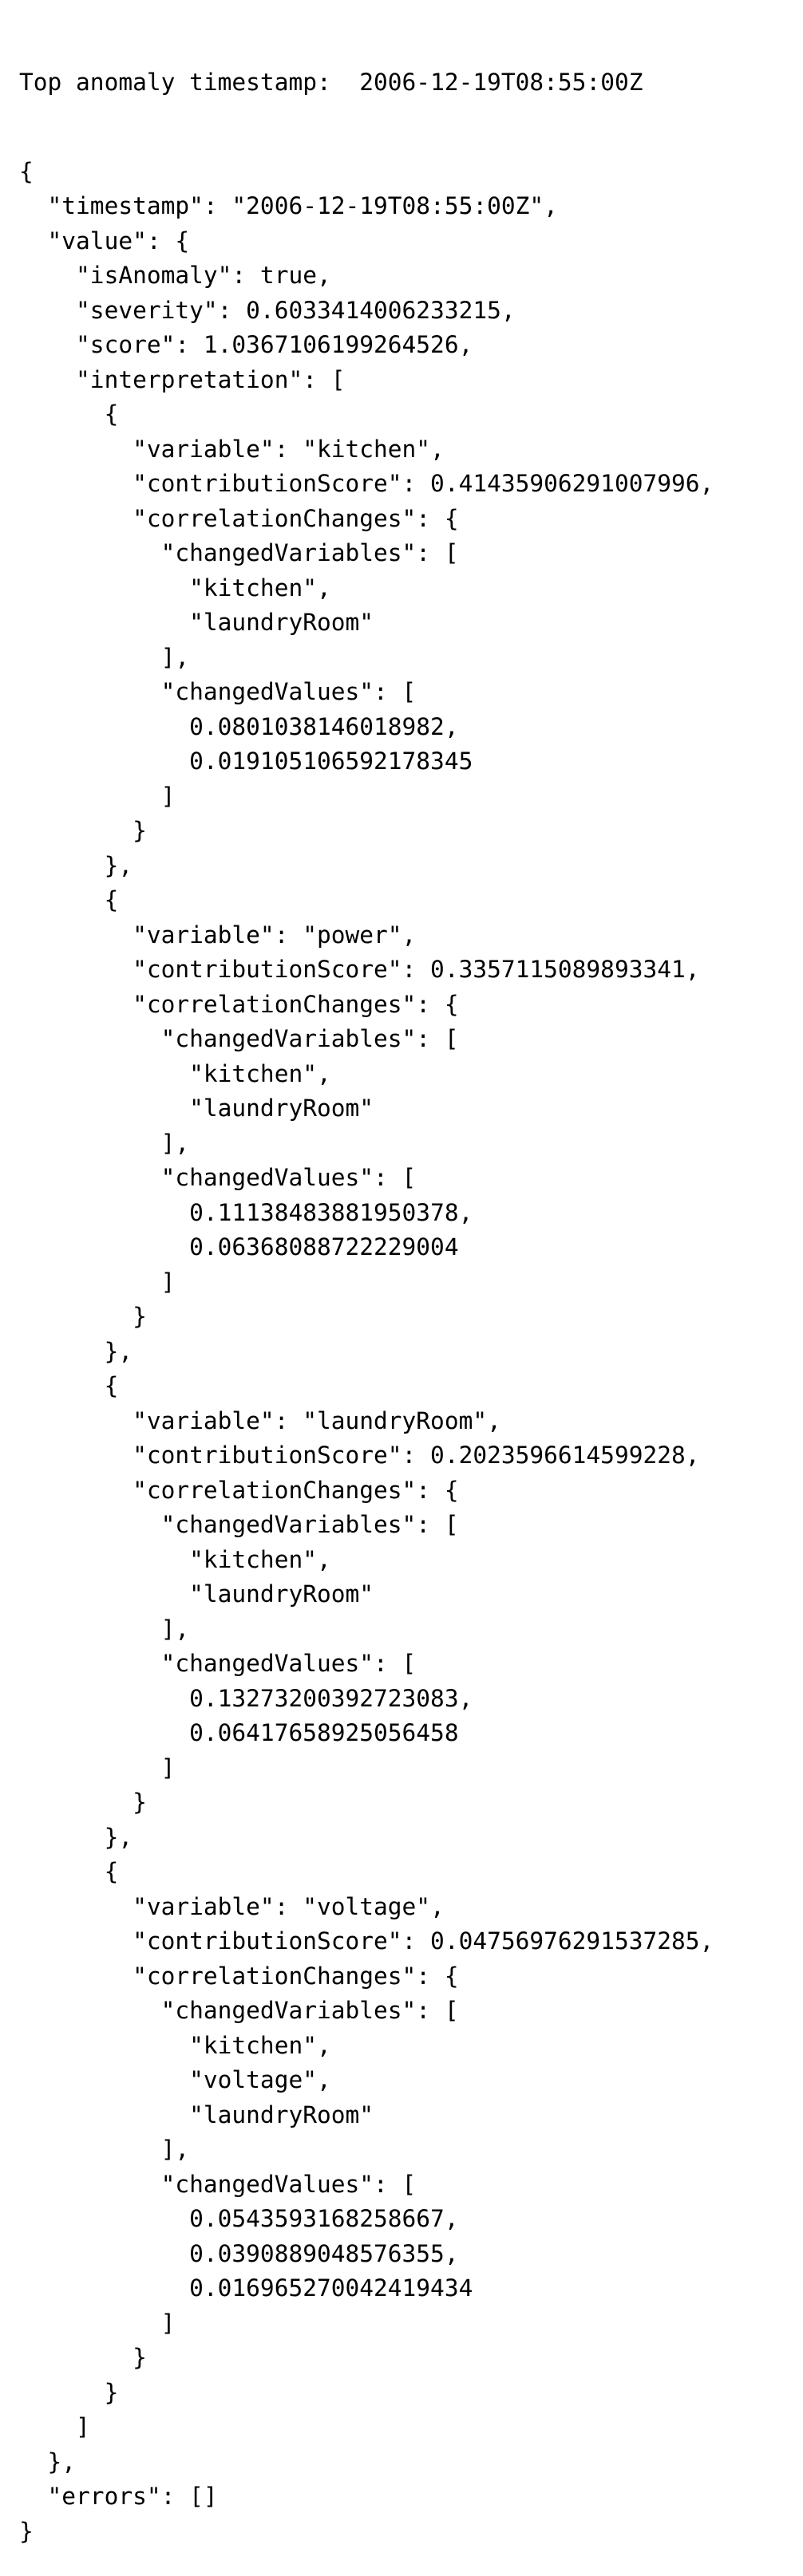 The image size is (803, 2576). I want to click on json-output-line: "errors": [], so click(118, 2496).